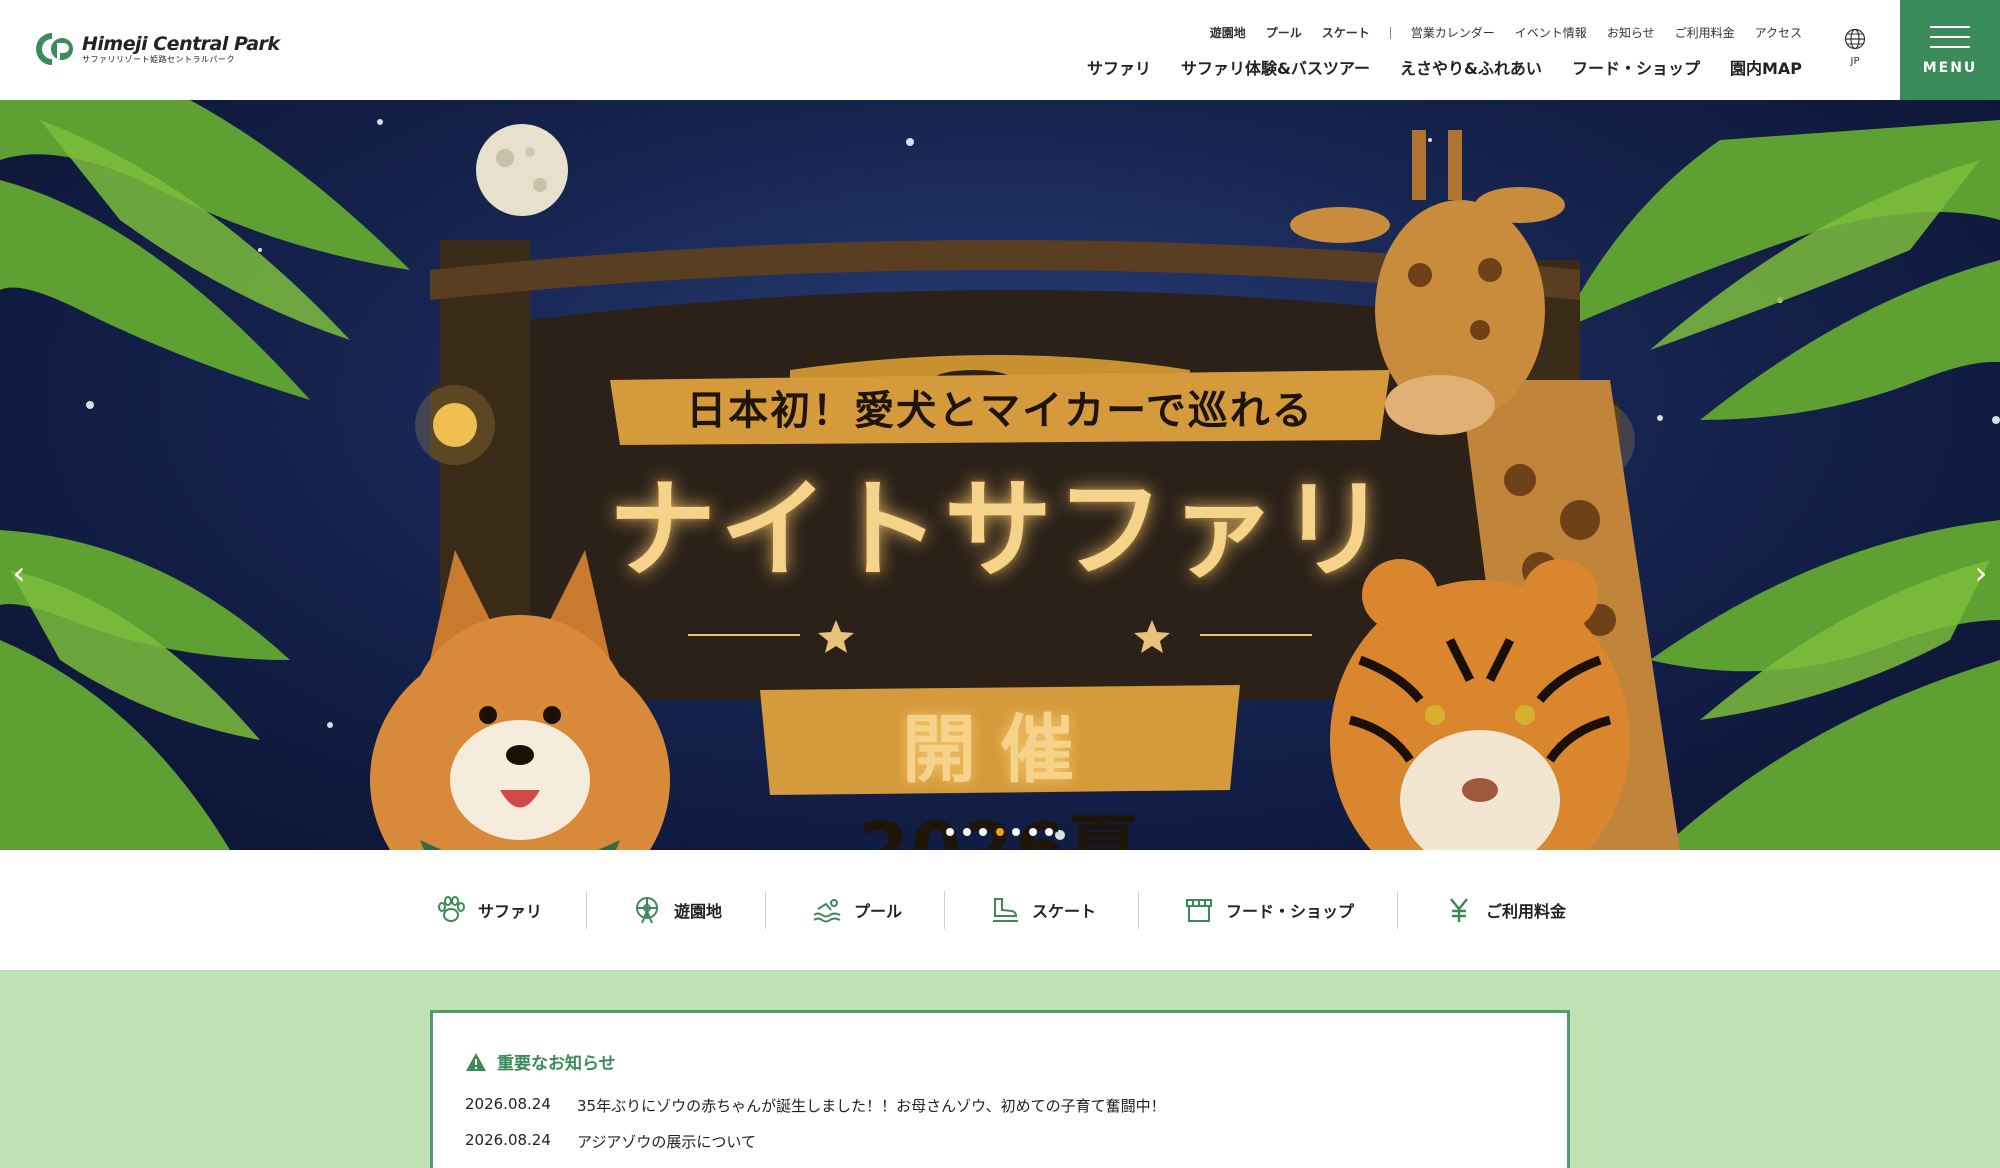  What do you see at coordinates (1199, 910) in the screenshot?
I see `shop-icon` at bounding box center [1199, 910].